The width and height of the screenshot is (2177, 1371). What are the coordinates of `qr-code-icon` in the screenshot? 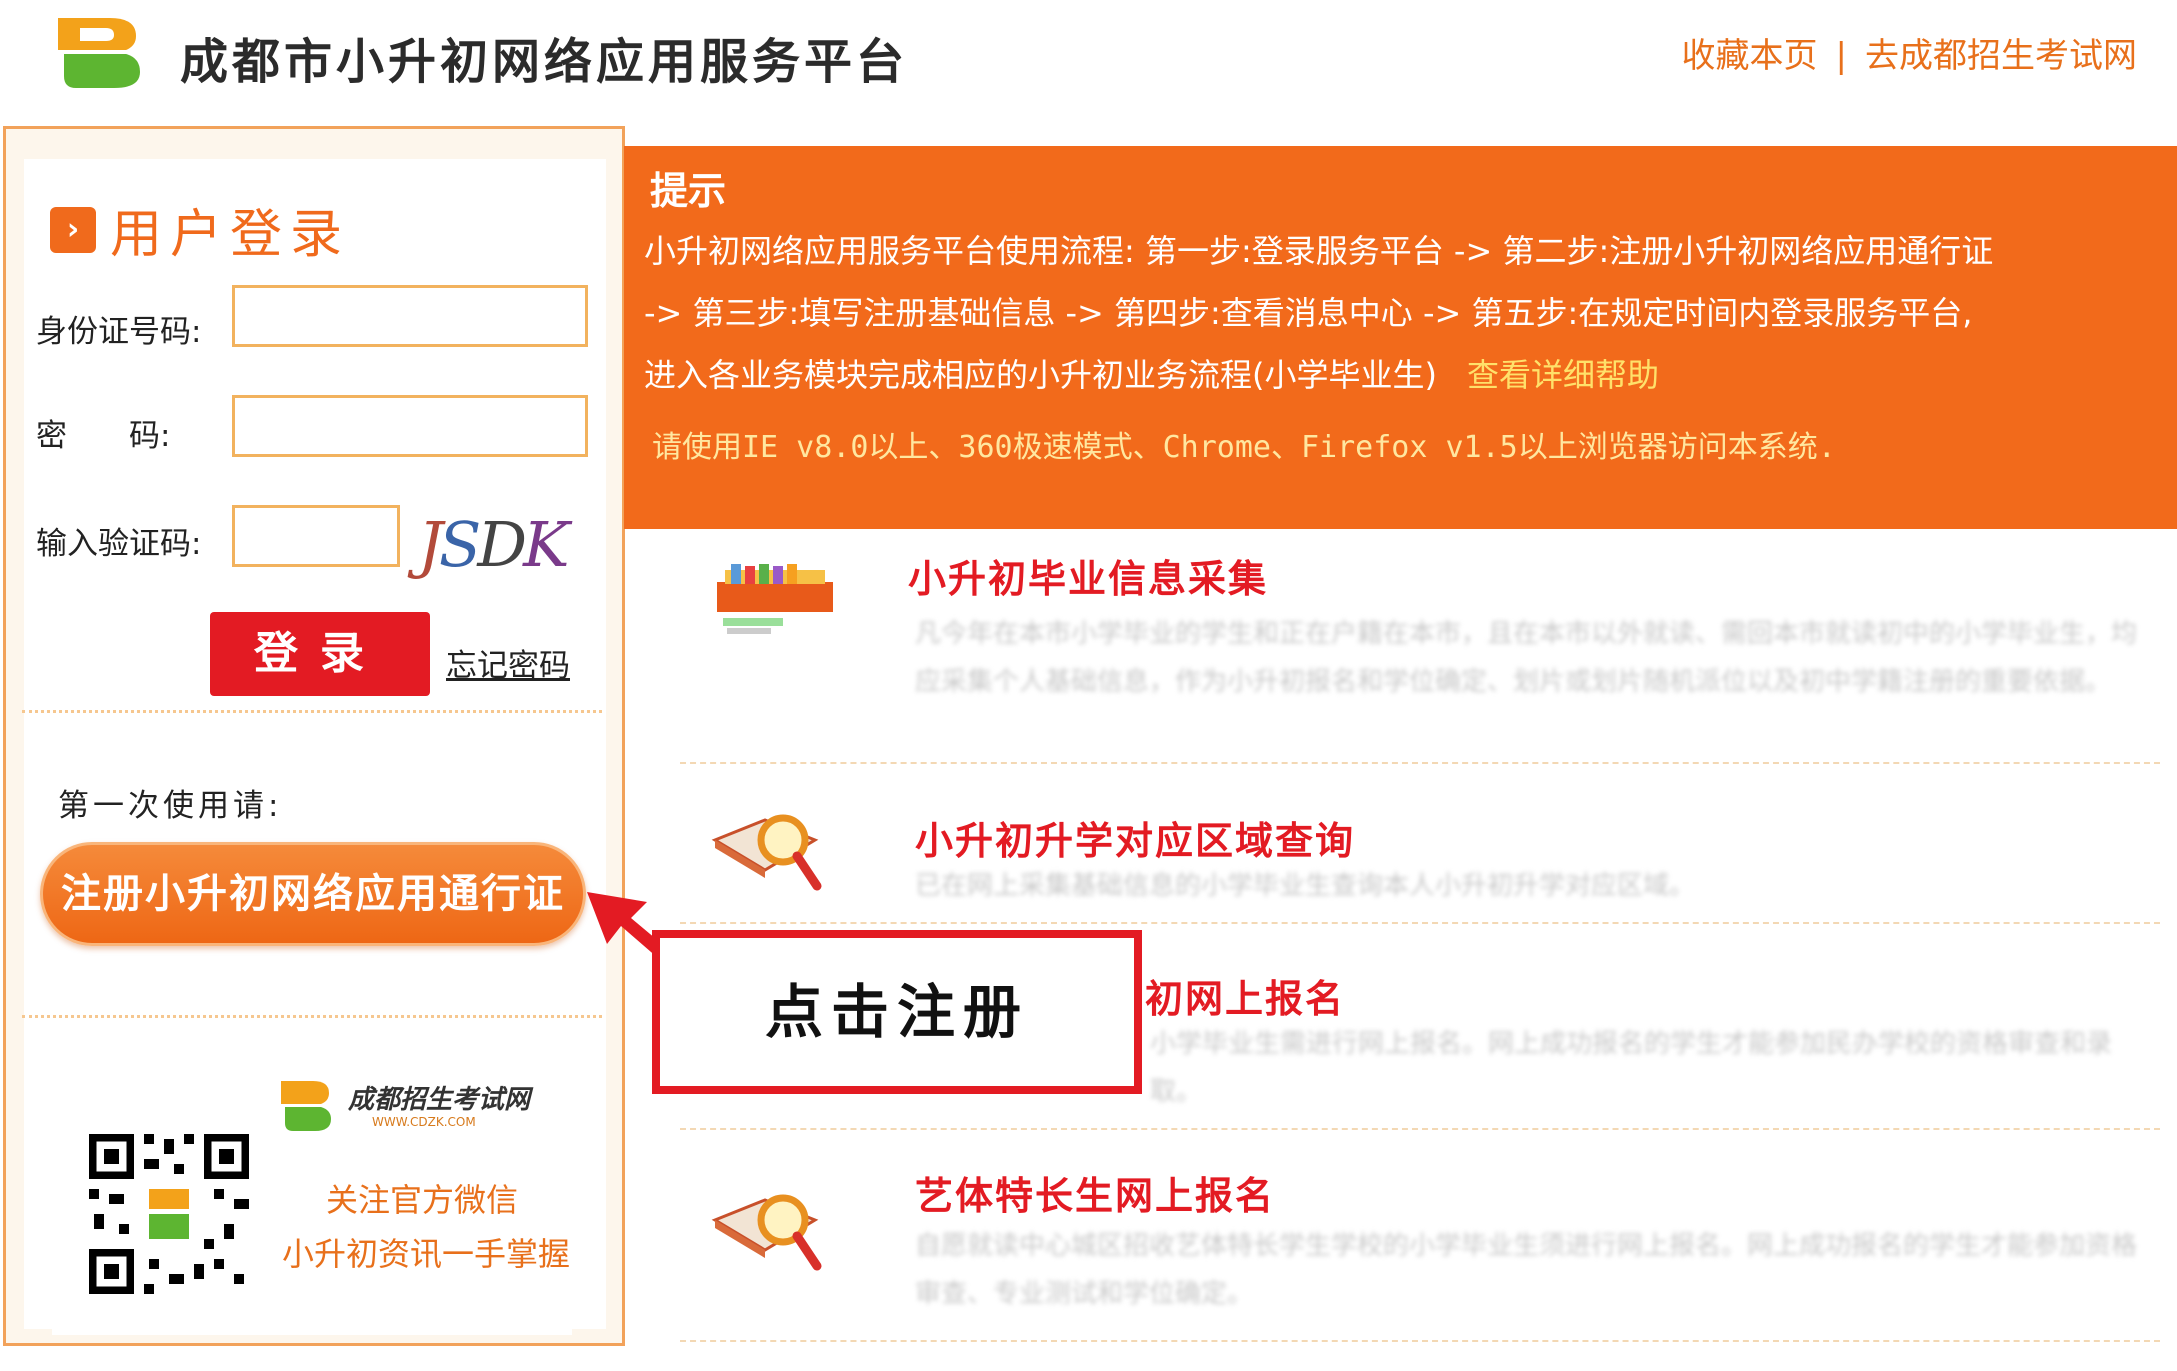 It's located at (169, 1214).